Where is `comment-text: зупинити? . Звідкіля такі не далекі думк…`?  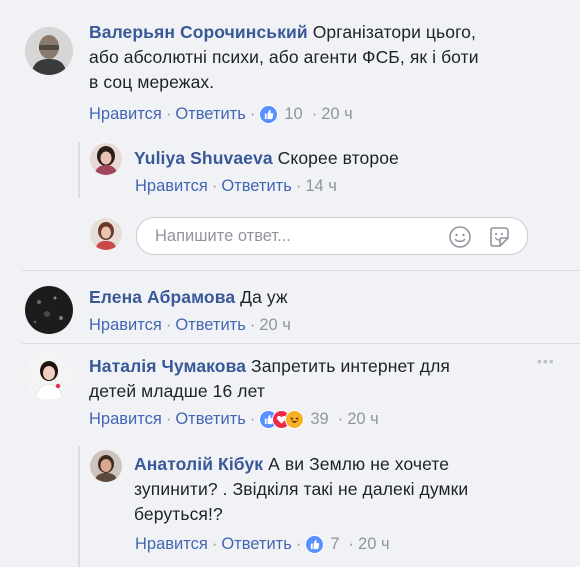
comment-text: зупинити? . Звідкіля такі не далекі думк… is located at coordinates (301, 489).